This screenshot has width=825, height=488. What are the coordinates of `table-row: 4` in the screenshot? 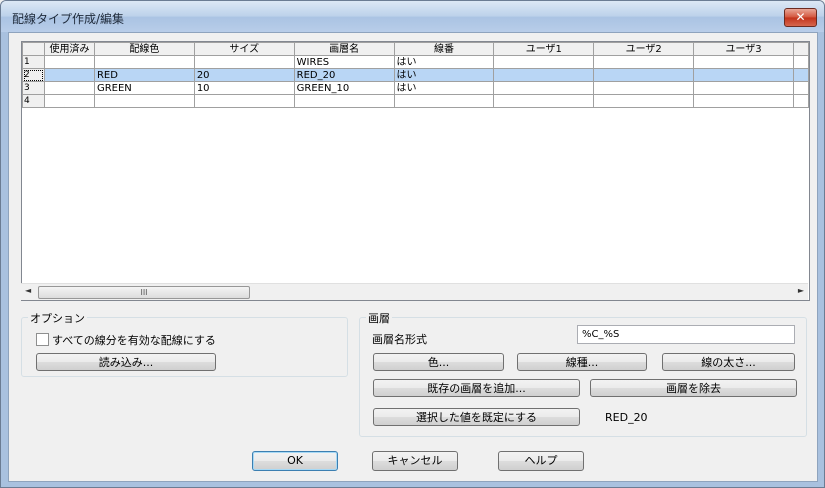 It's located at (415, 101).